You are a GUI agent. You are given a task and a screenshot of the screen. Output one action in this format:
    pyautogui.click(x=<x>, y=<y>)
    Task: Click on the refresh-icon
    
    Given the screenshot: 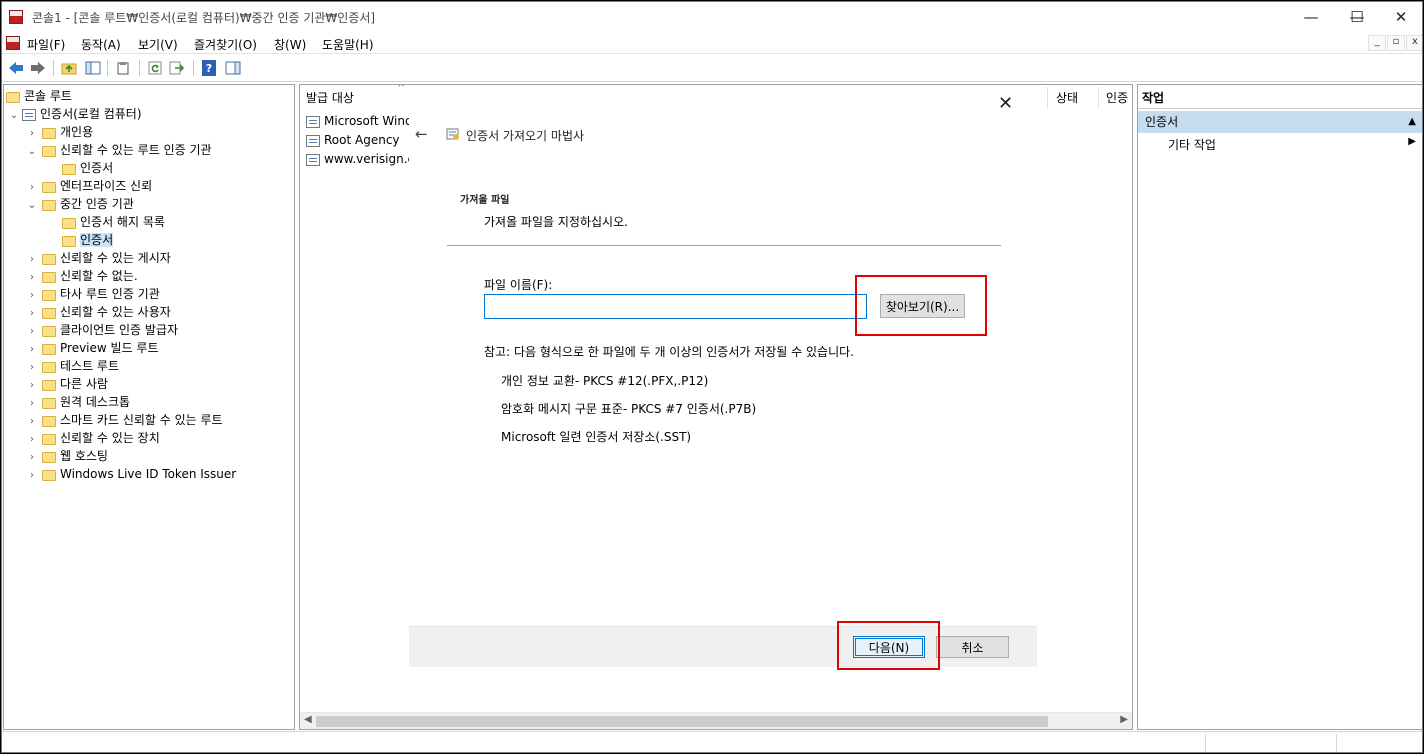 What is the action you would take?
    pyautogui.click(x=155, y=68)
    